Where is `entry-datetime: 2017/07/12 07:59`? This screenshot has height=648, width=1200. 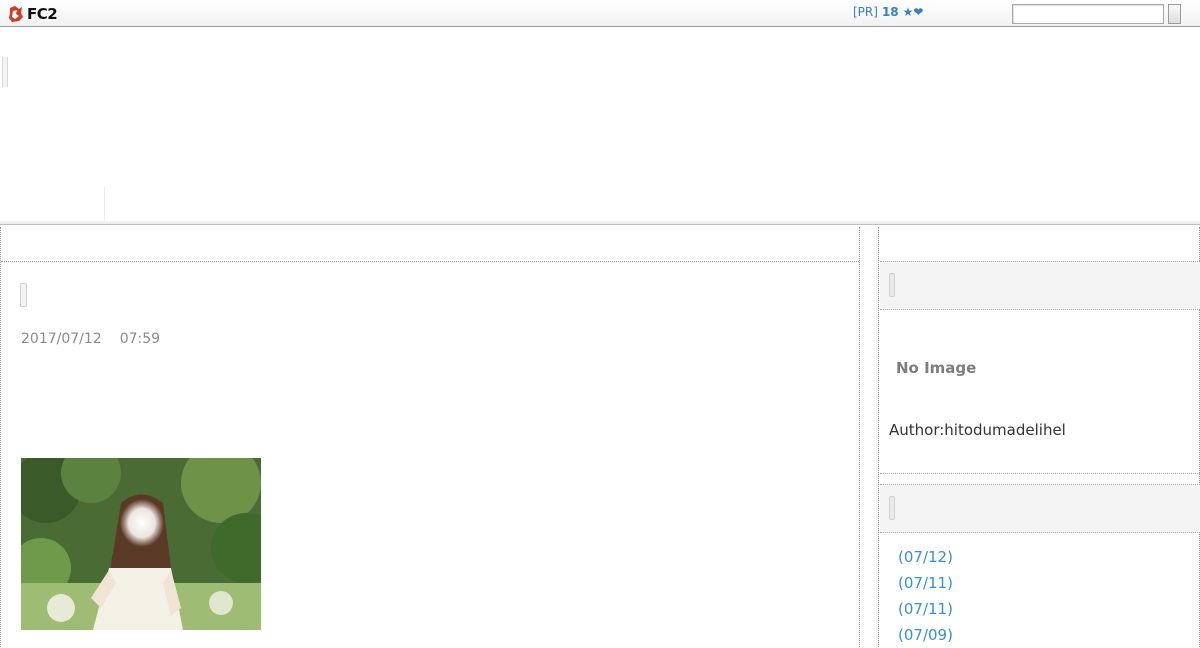
entry-datetime: 2017/07/12 07:59 is located at coordinates (90, 339).